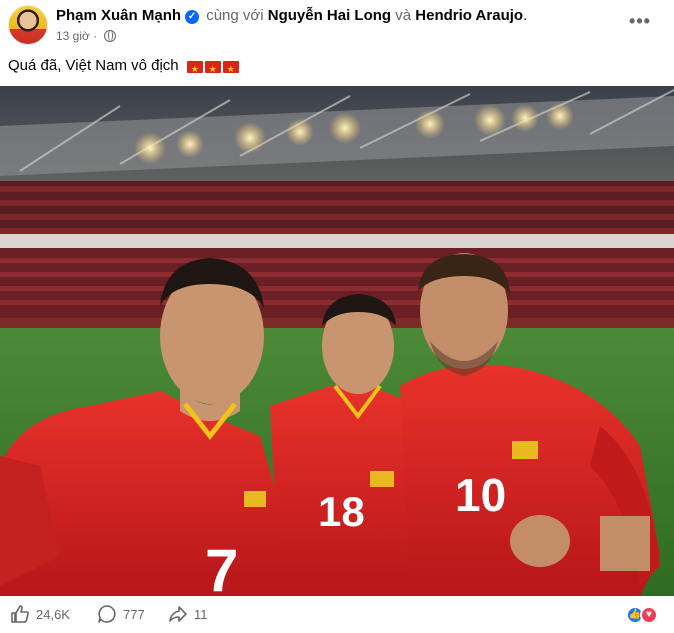 This screenshot has height=633, width=674. What do you see at coordinates (337, 614) in the screenshot?
I see `post-footer: 24,6K 777 11 👍 ♥` at bounding box center [337, 614].